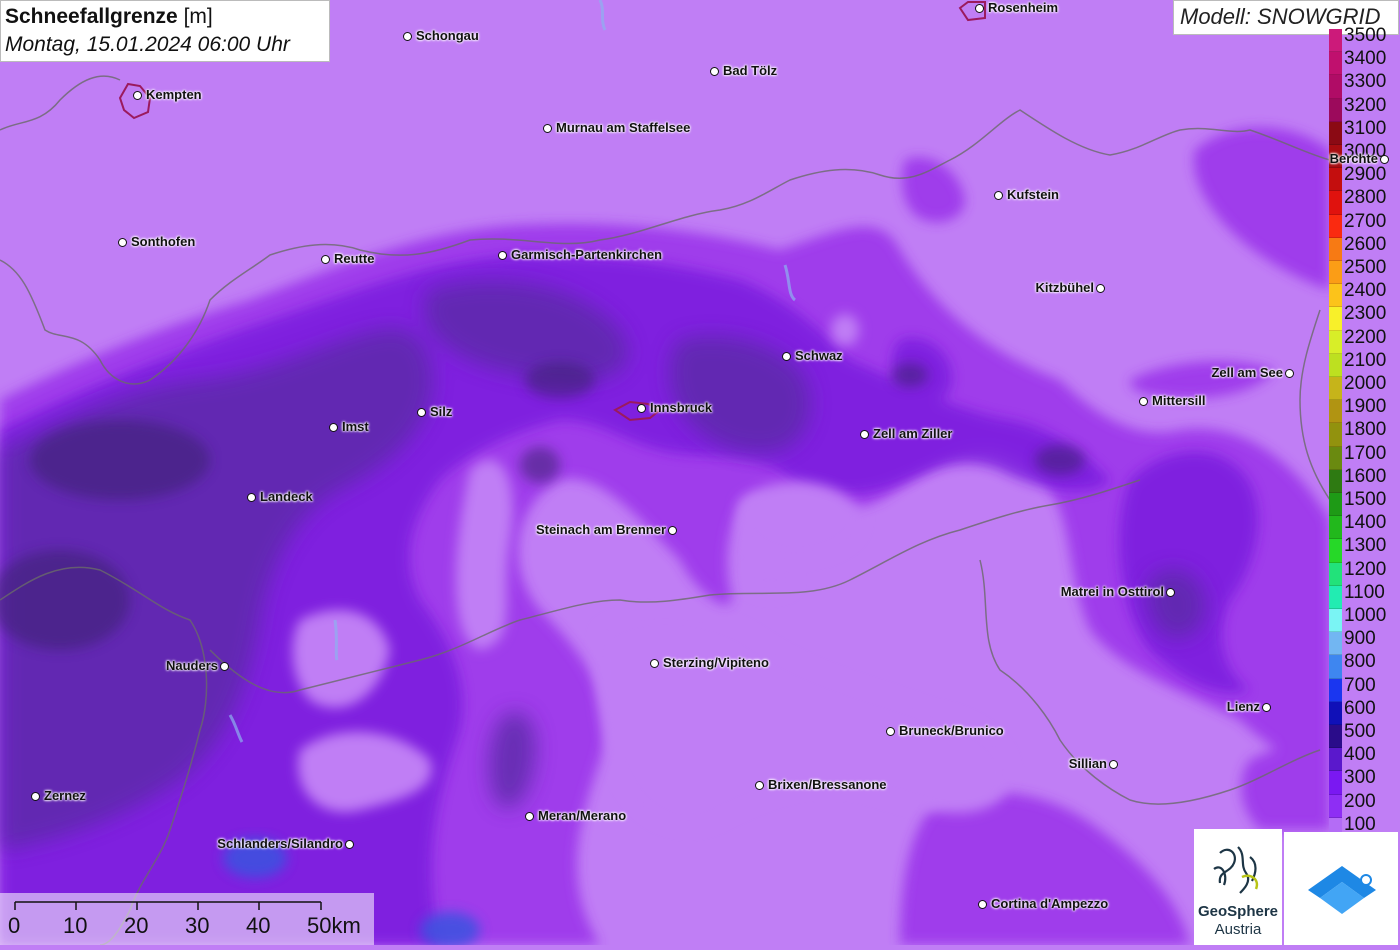  Describe the element at coordinates (1088, 763) in the screenshot. I see `city-label: Sillian` at that location.